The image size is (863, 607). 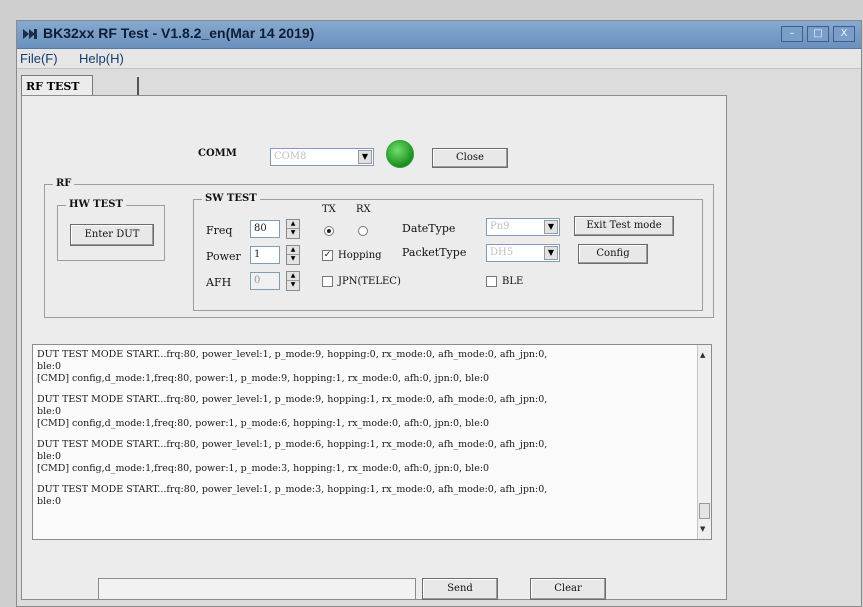 What do you see at coordinates (400, 154) in the screenshot?
I see `connection-status-led` at bounding box center [400, 154].